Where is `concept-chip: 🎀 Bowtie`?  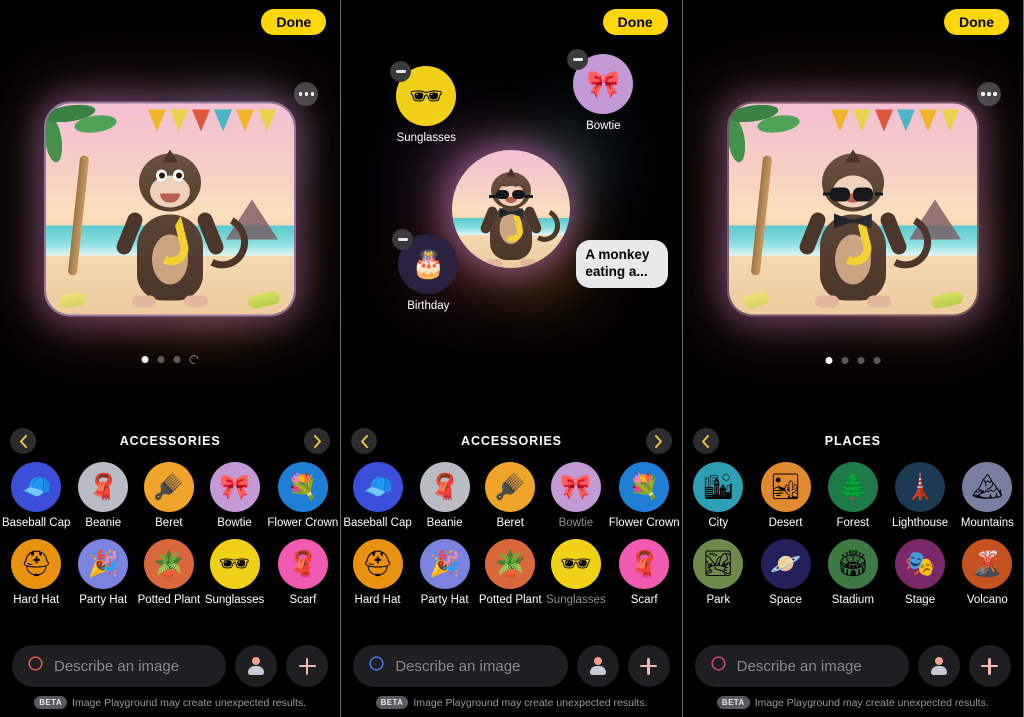 concept-chip: 🎀 Bowtie is located at coordinates (600, 90).